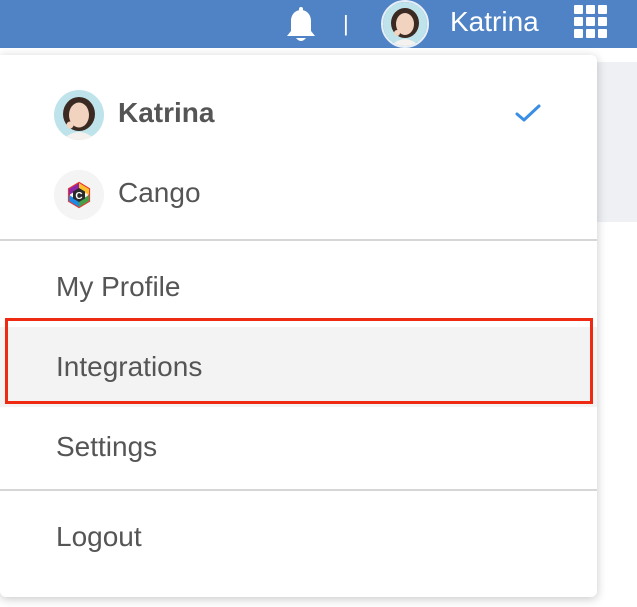  What do you see at coordinates (129, 366) in the screenshot?
I see `menu-item-label: Integrations` at bounding box center [129, 366].